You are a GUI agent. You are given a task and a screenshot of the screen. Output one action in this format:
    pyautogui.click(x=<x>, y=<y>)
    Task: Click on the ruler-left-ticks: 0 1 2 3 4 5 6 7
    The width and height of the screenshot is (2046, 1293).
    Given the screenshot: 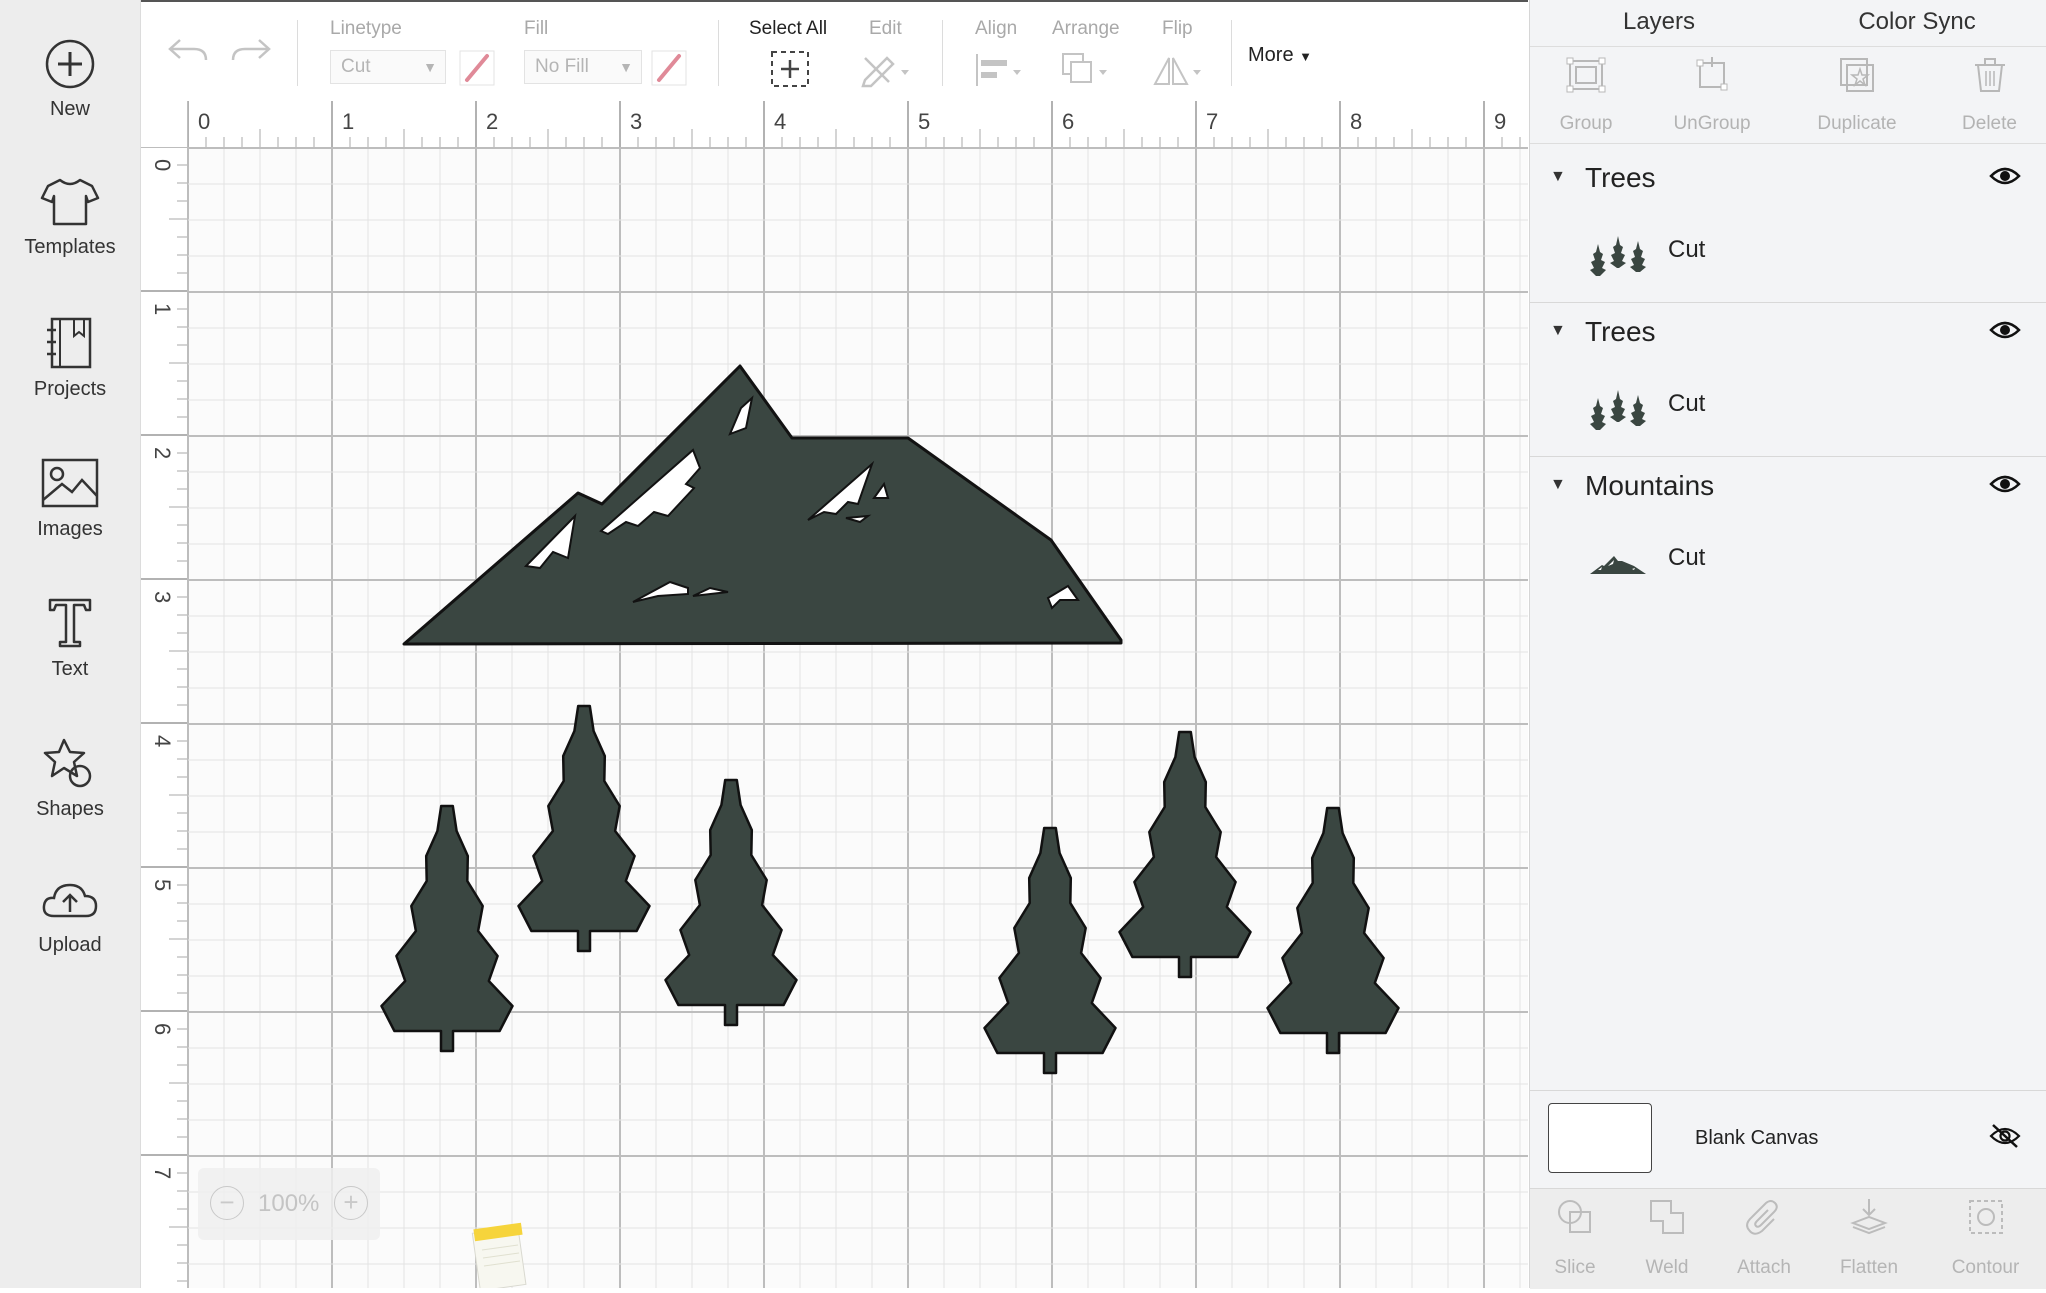 What is the action you would take?
    pyautogui.click(x=164, y=714)
    